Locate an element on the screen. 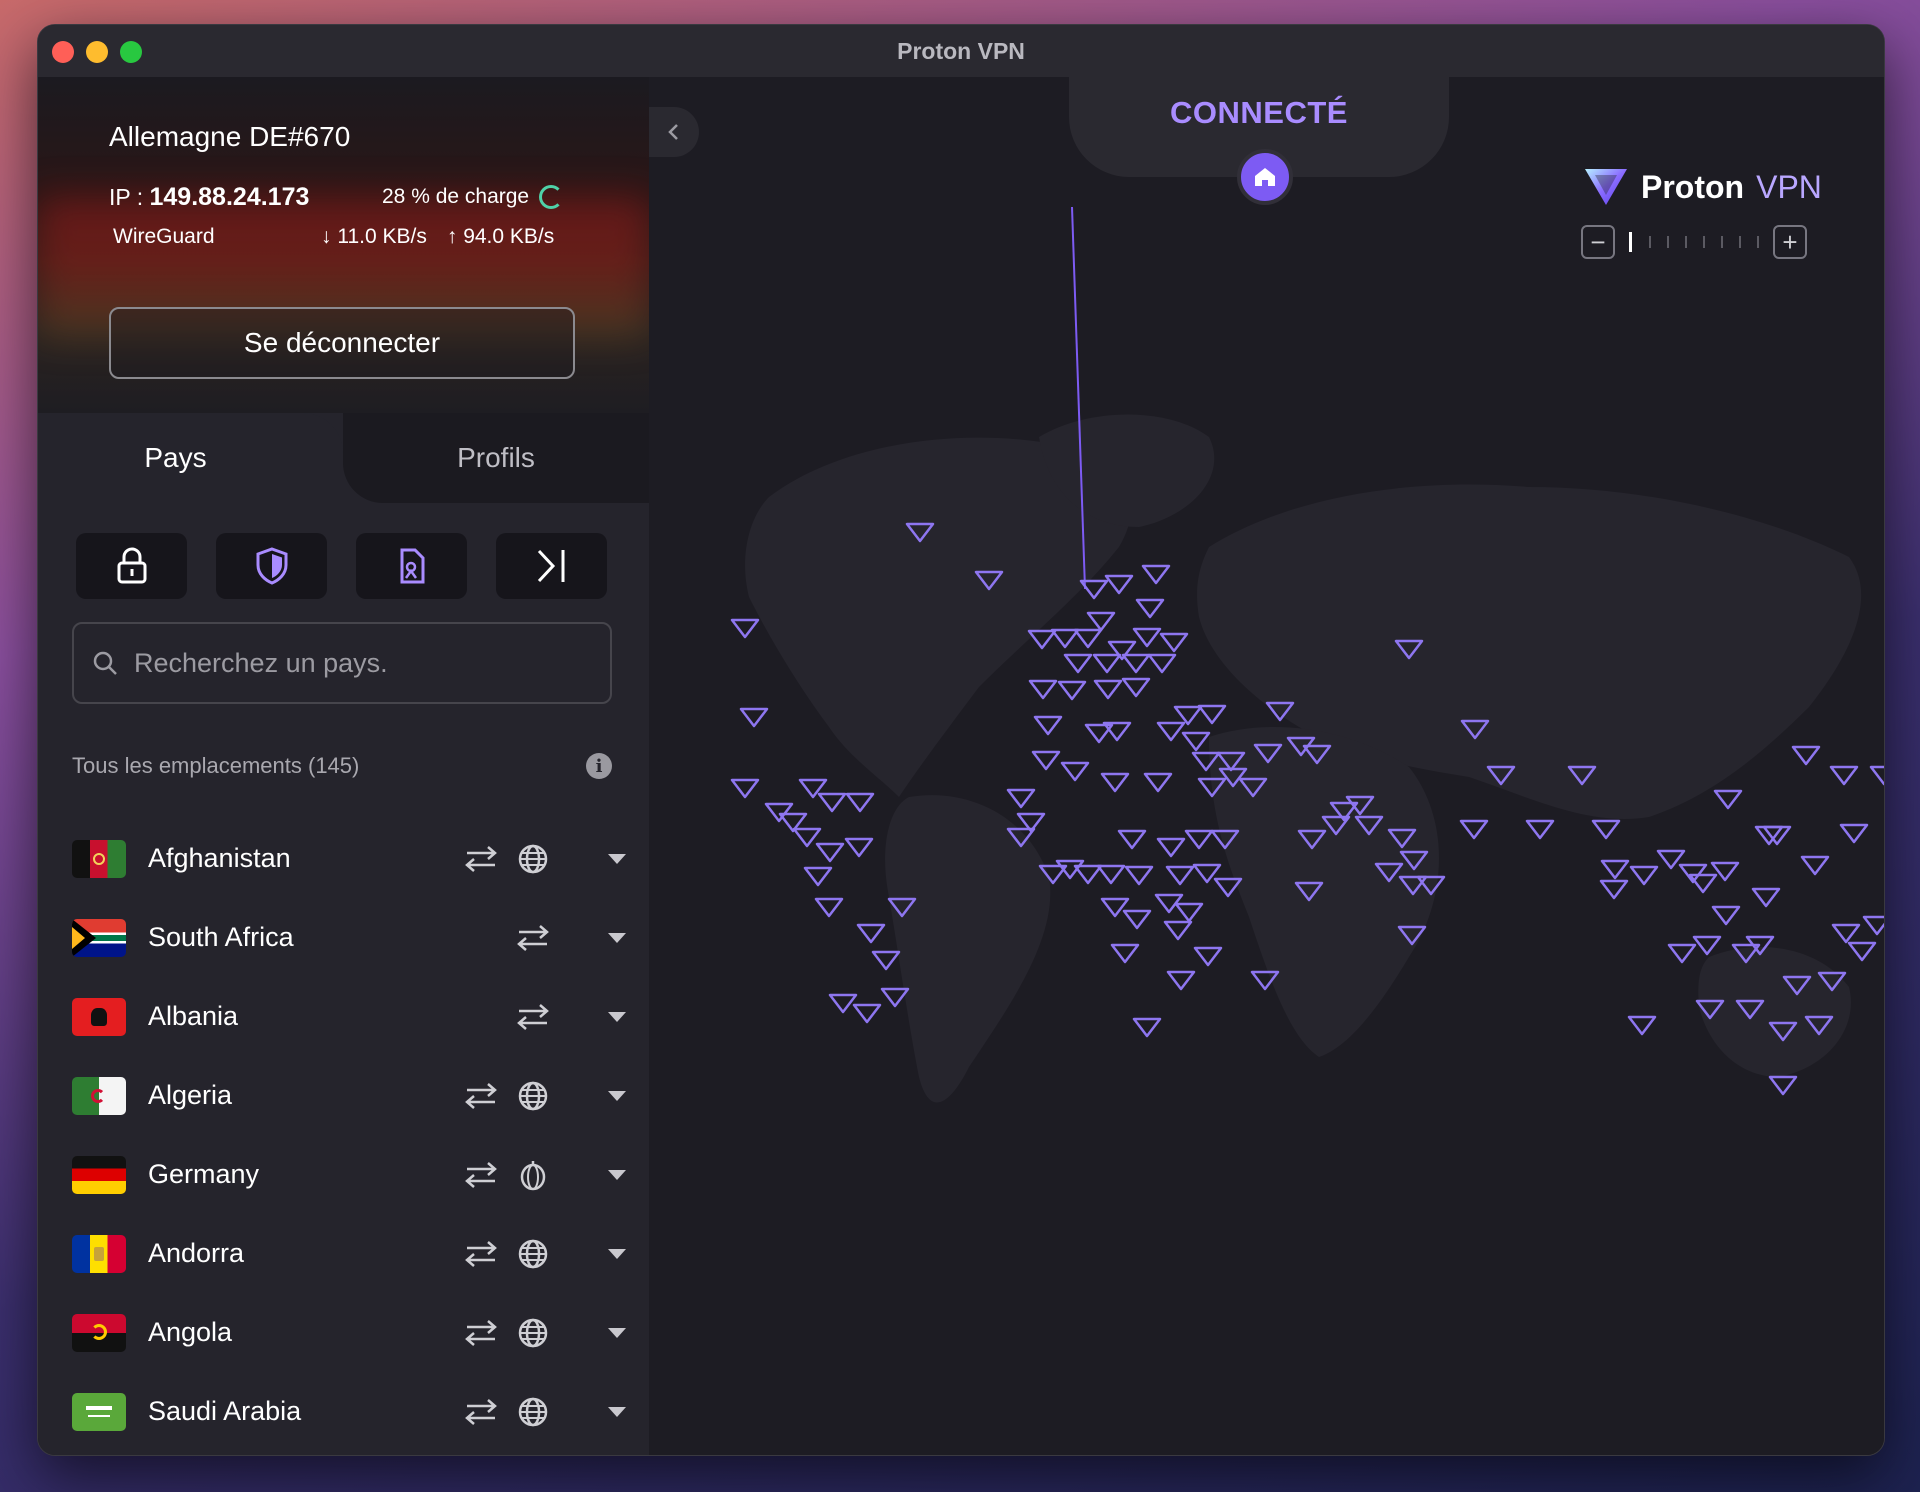  collapse-sidebar-button is located at coordinates (674, 132).